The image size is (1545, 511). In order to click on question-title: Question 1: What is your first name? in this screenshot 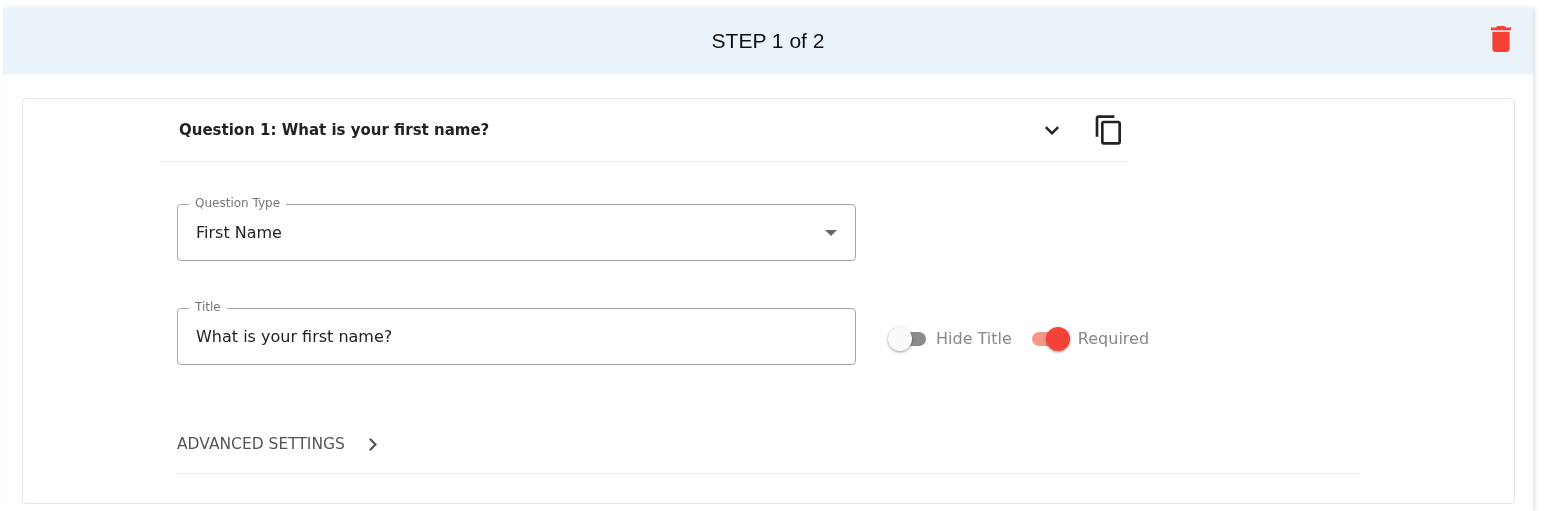, I will do `click(335, 130)`.